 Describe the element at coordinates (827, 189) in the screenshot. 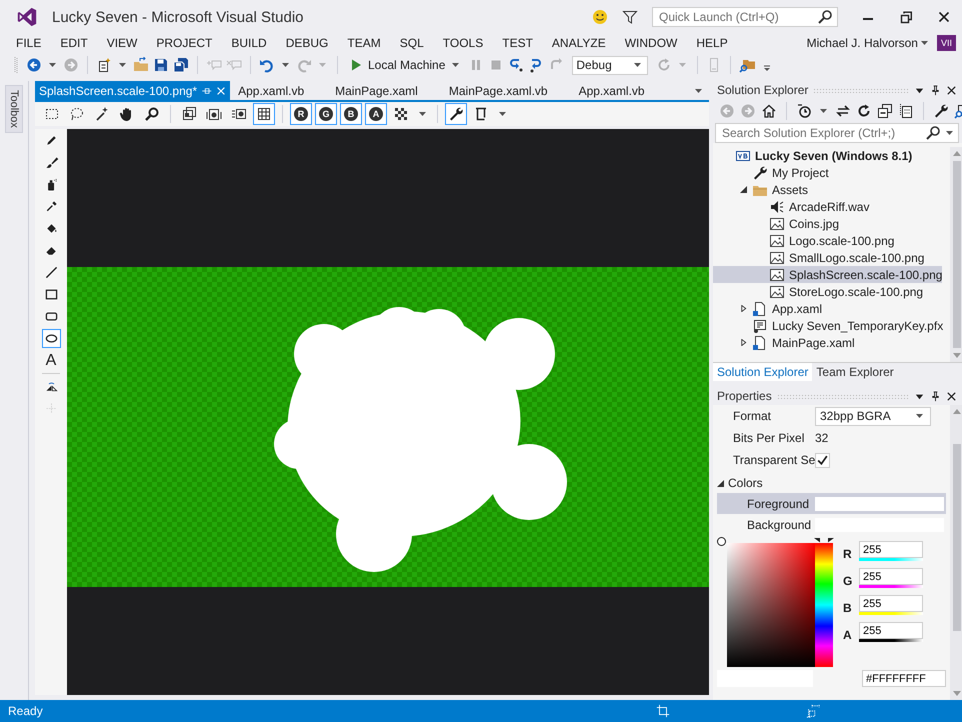

I see `tree-item: Assets` at that location.